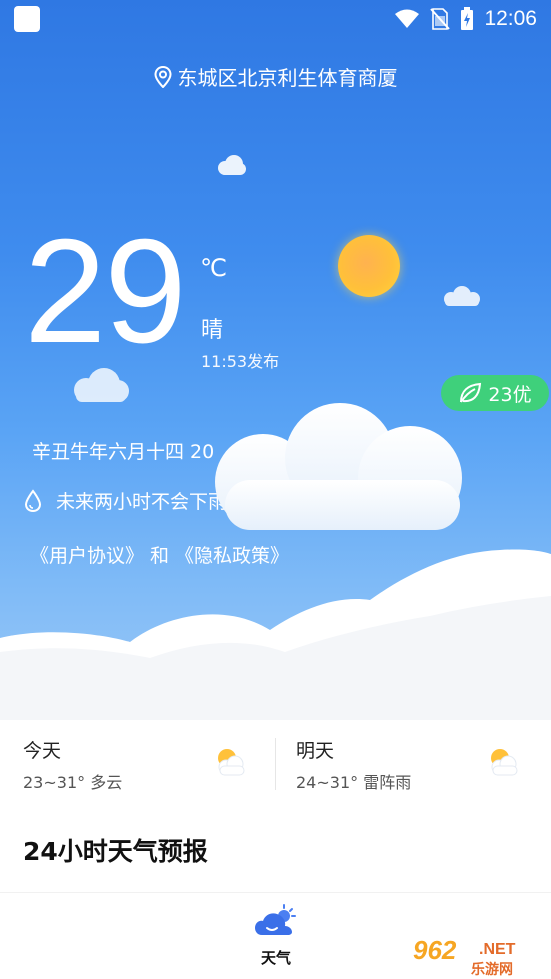  Describe the element at coordinates (492, 970) in the screenshot. I see `watermark-sub: 乐游网` at that location.